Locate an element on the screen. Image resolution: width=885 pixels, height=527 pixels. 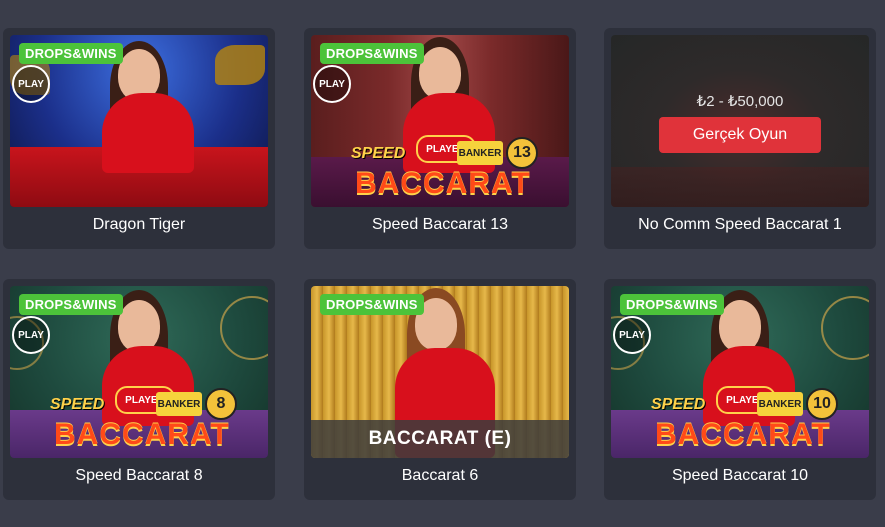
table-number-badge: 8 is located at coordinates (221, 404).